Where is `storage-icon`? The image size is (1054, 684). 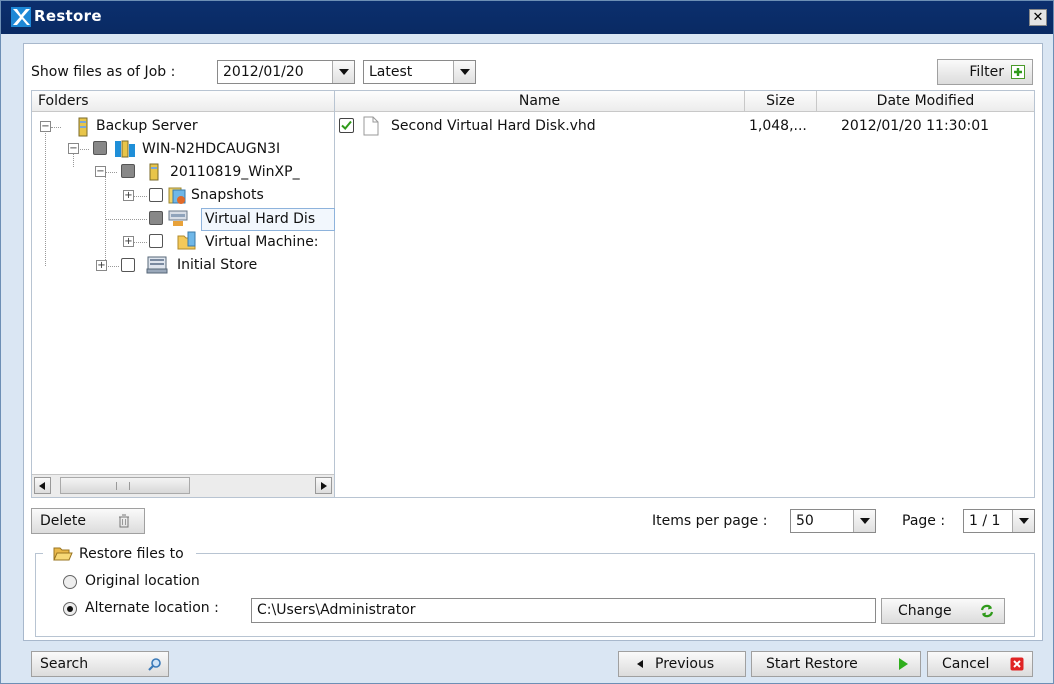
storage-icon is located at coordinates (157, 265).